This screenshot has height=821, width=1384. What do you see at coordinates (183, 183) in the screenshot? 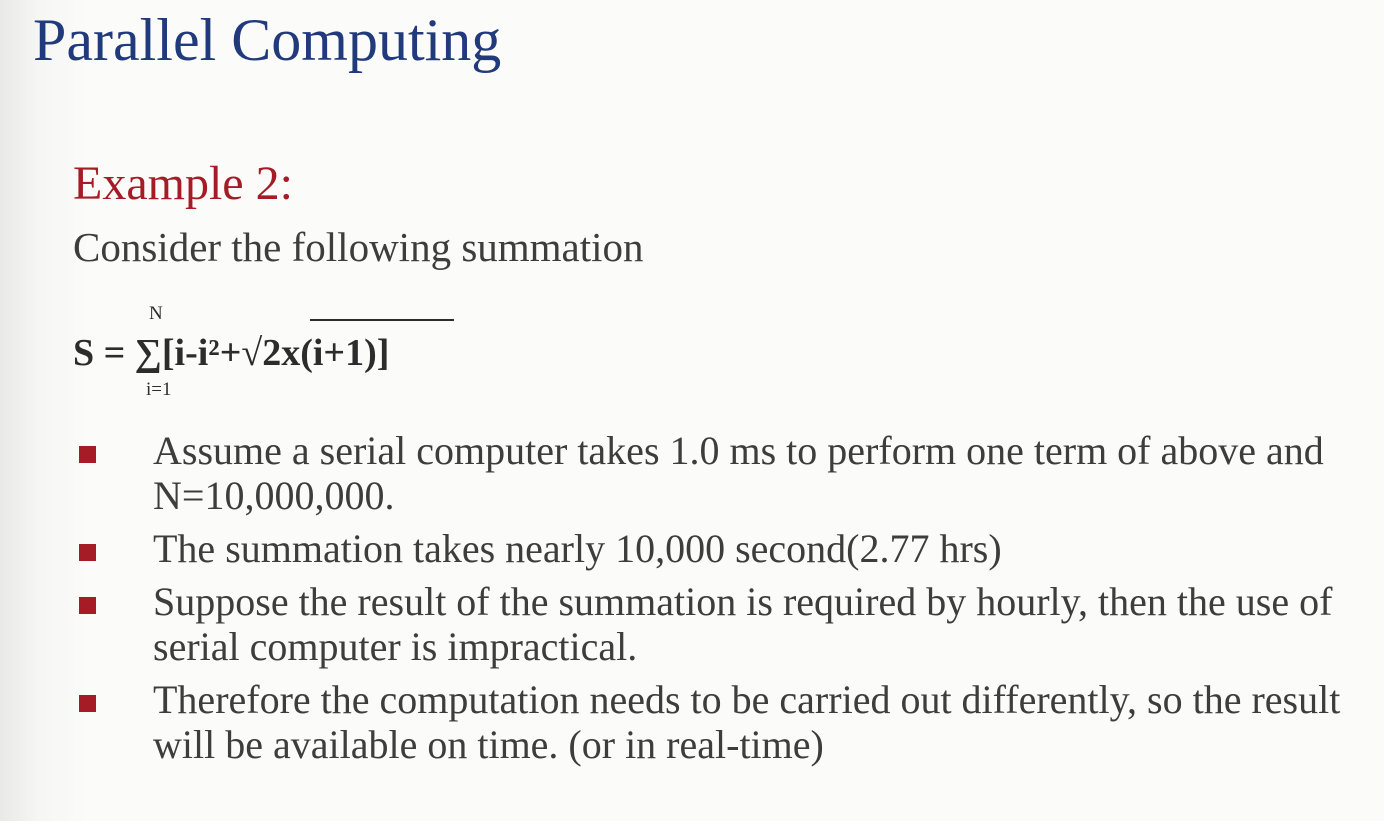
I see `example-heading: Example 2:` at bounding box center [183, 183].